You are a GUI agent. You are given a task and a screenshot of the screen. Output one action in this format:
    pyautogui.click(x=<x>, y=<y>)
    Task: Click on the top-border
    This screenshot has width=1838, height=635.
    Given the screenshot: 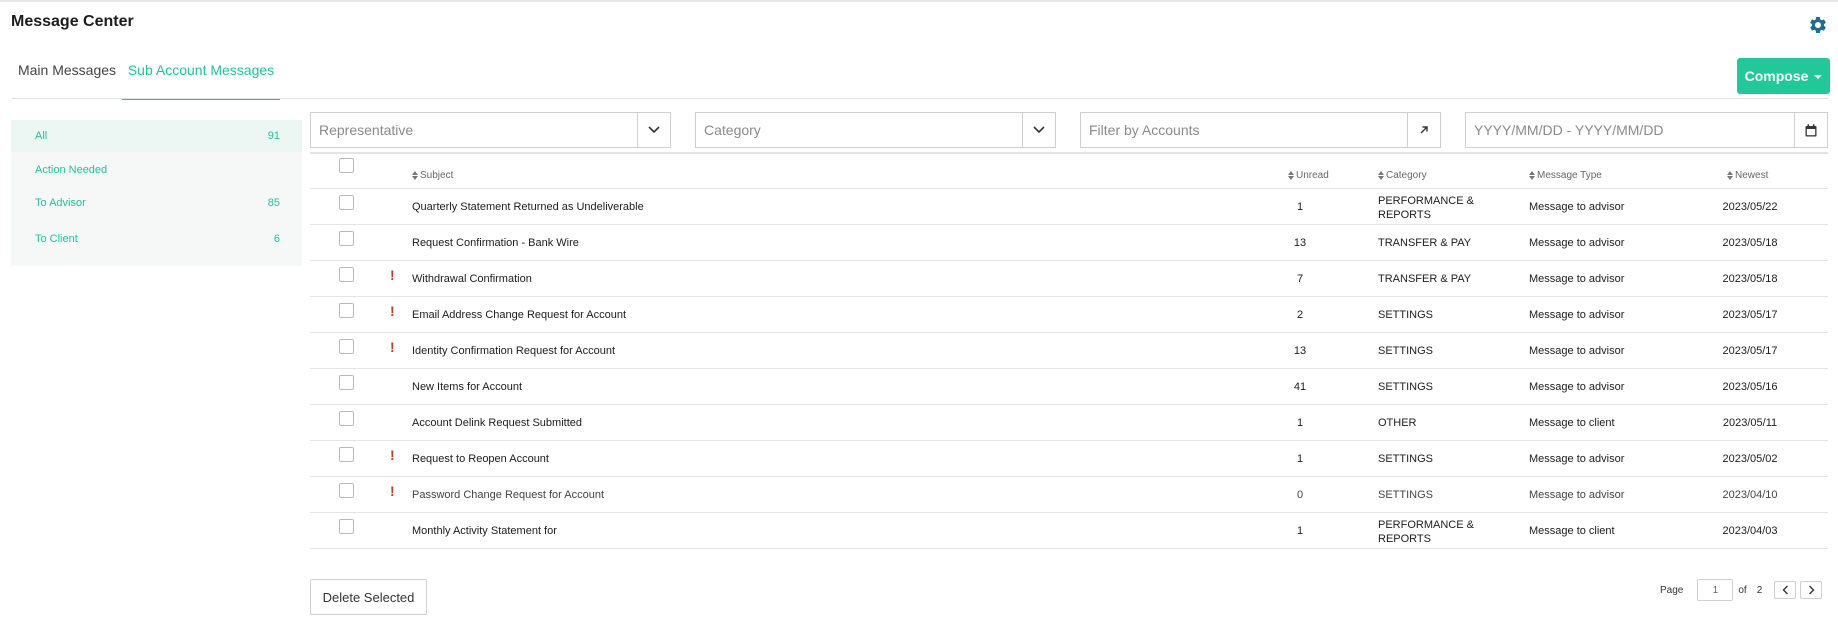 What is the action you would take?
    pyautogui.click(x=919, y=1)
    